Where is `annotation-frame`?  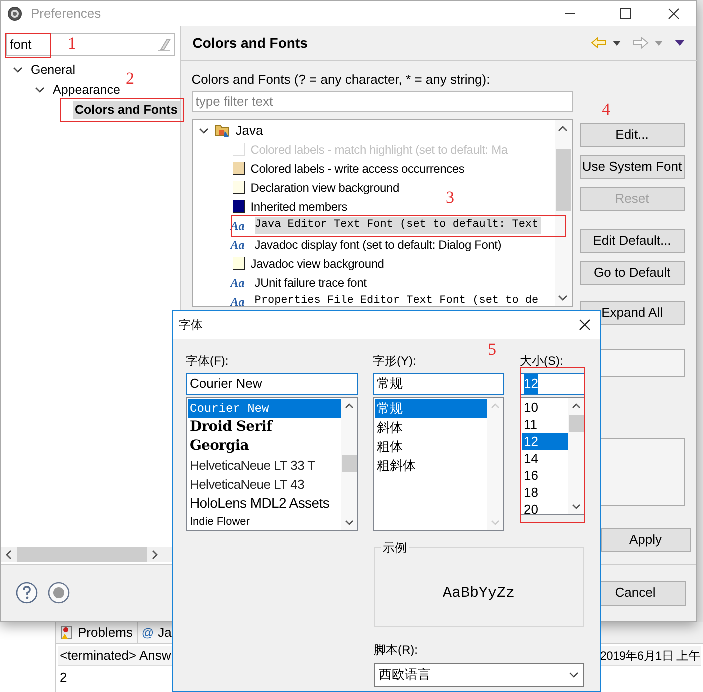
annotation-frame is located at coordinates (28, 45).